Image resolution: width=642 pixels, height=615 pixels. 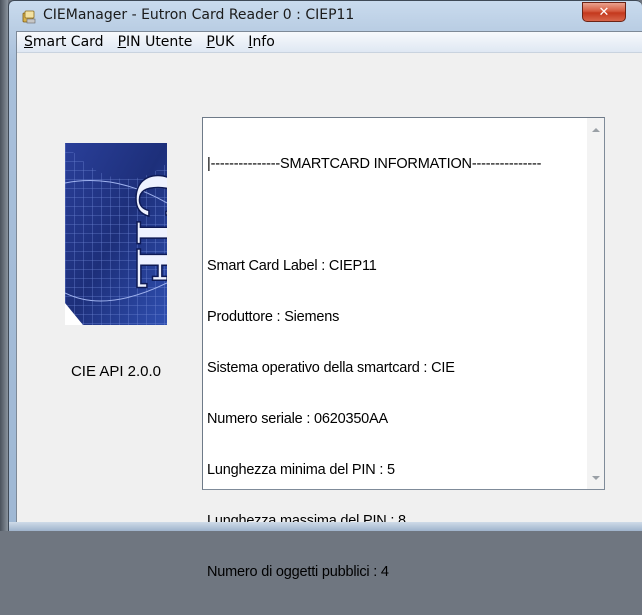 What do you see at coordinates (297, 419) in the screenshot?
I see `info-line: Numero seriale : 0620350AA` at bounding box center [297, 419].